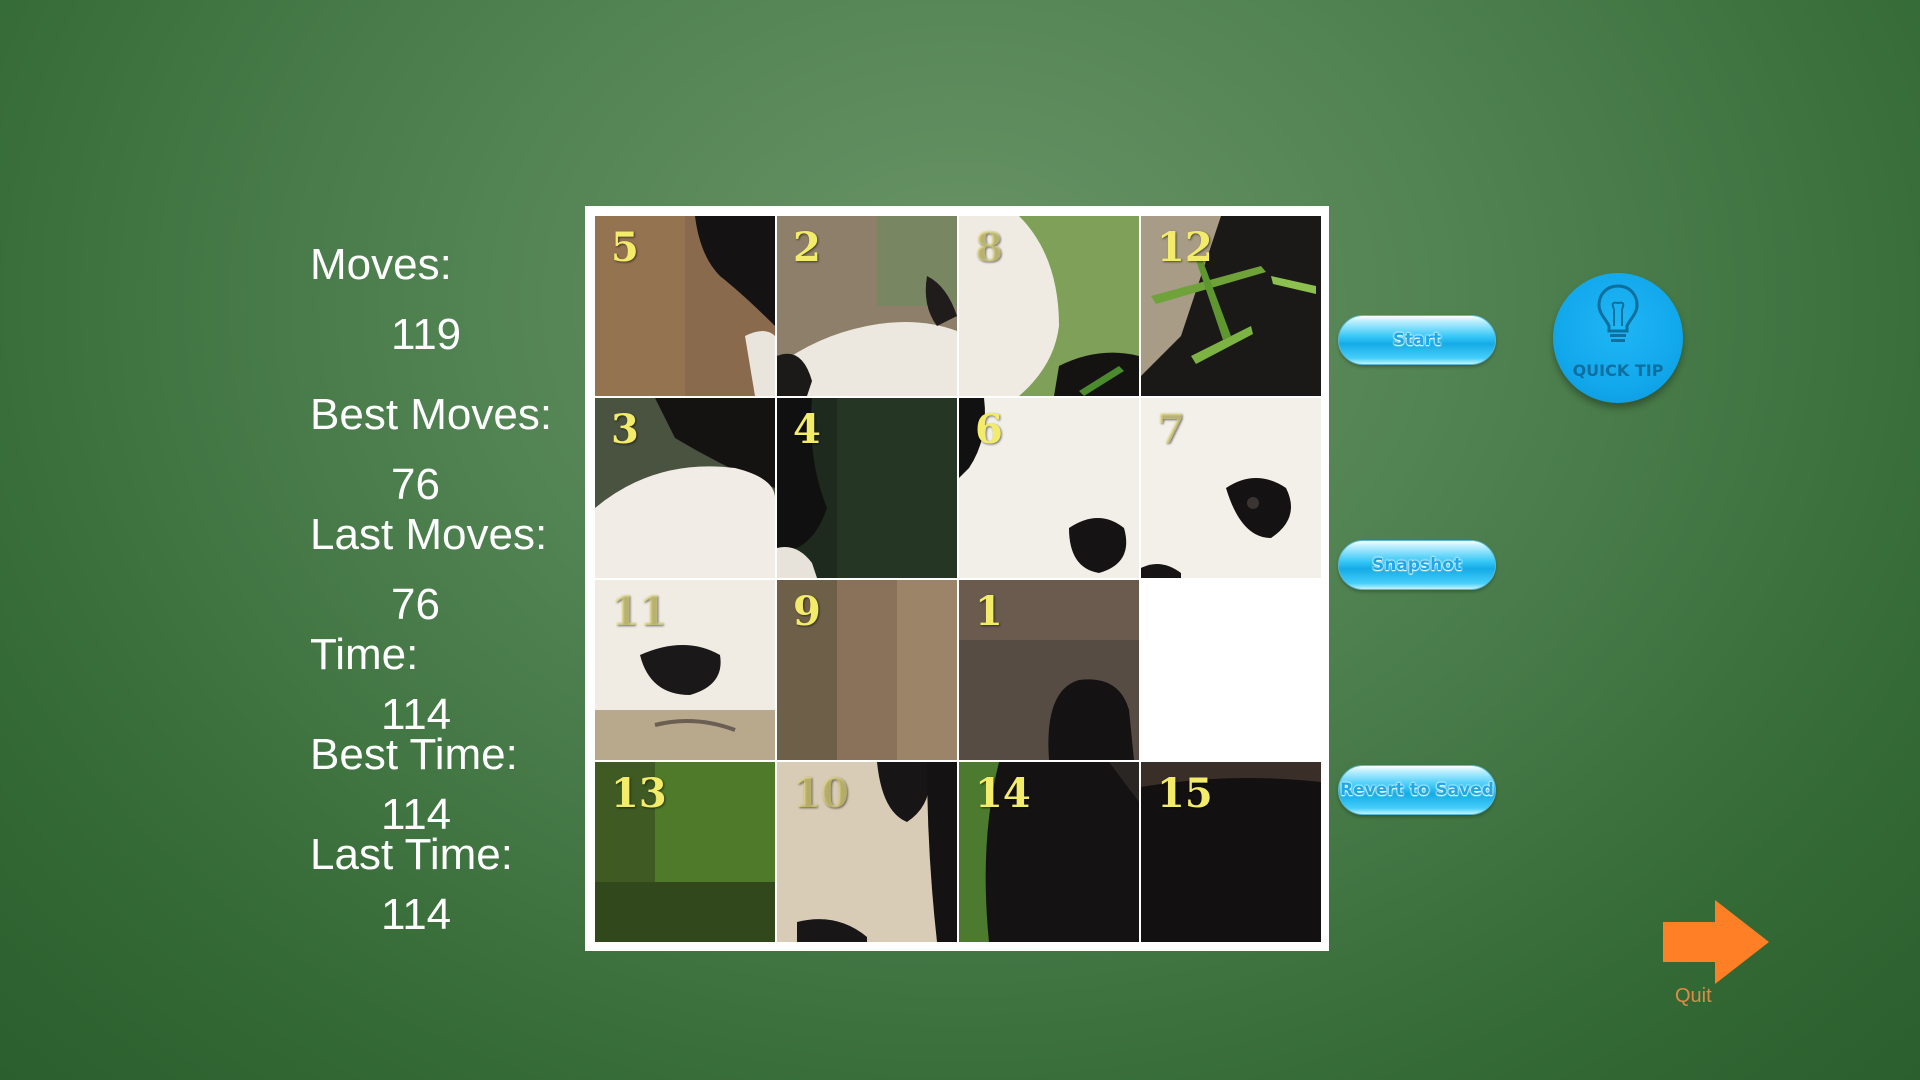 Image resolution: width=1920 pixels, height=1080 pixels. What do you see at coordinates (625, 429) in the screenshot?
I see `tile-number: 3` at bounding box center [625, 429].